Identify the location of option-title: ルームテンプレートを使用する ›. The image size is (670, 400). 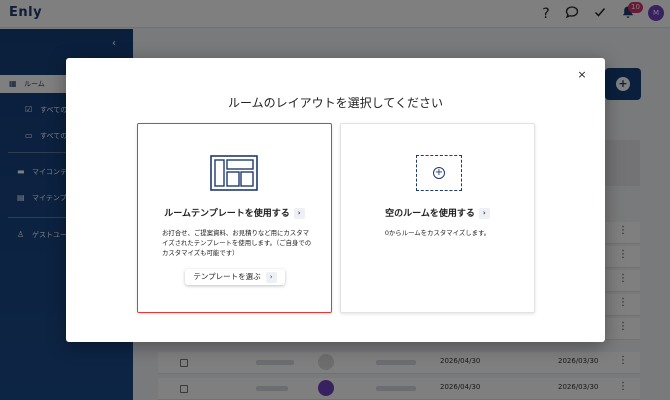
(234, 212).